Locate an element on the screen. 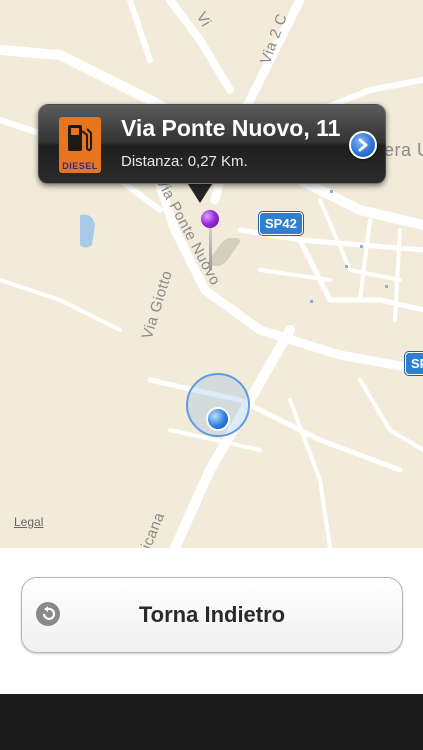  road-shield-sp42-edge: SP is located at coordinates (414, 363).